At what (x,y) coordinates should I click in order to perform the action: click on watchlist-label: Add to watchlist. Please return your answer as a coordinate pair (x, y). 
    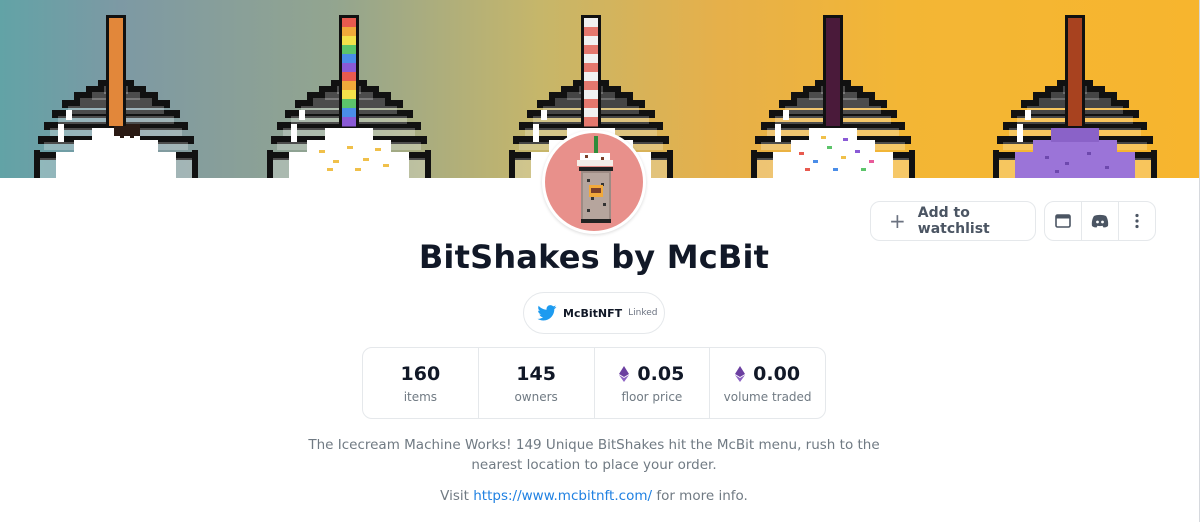
    Looking at the image, I should click on (953, 221).